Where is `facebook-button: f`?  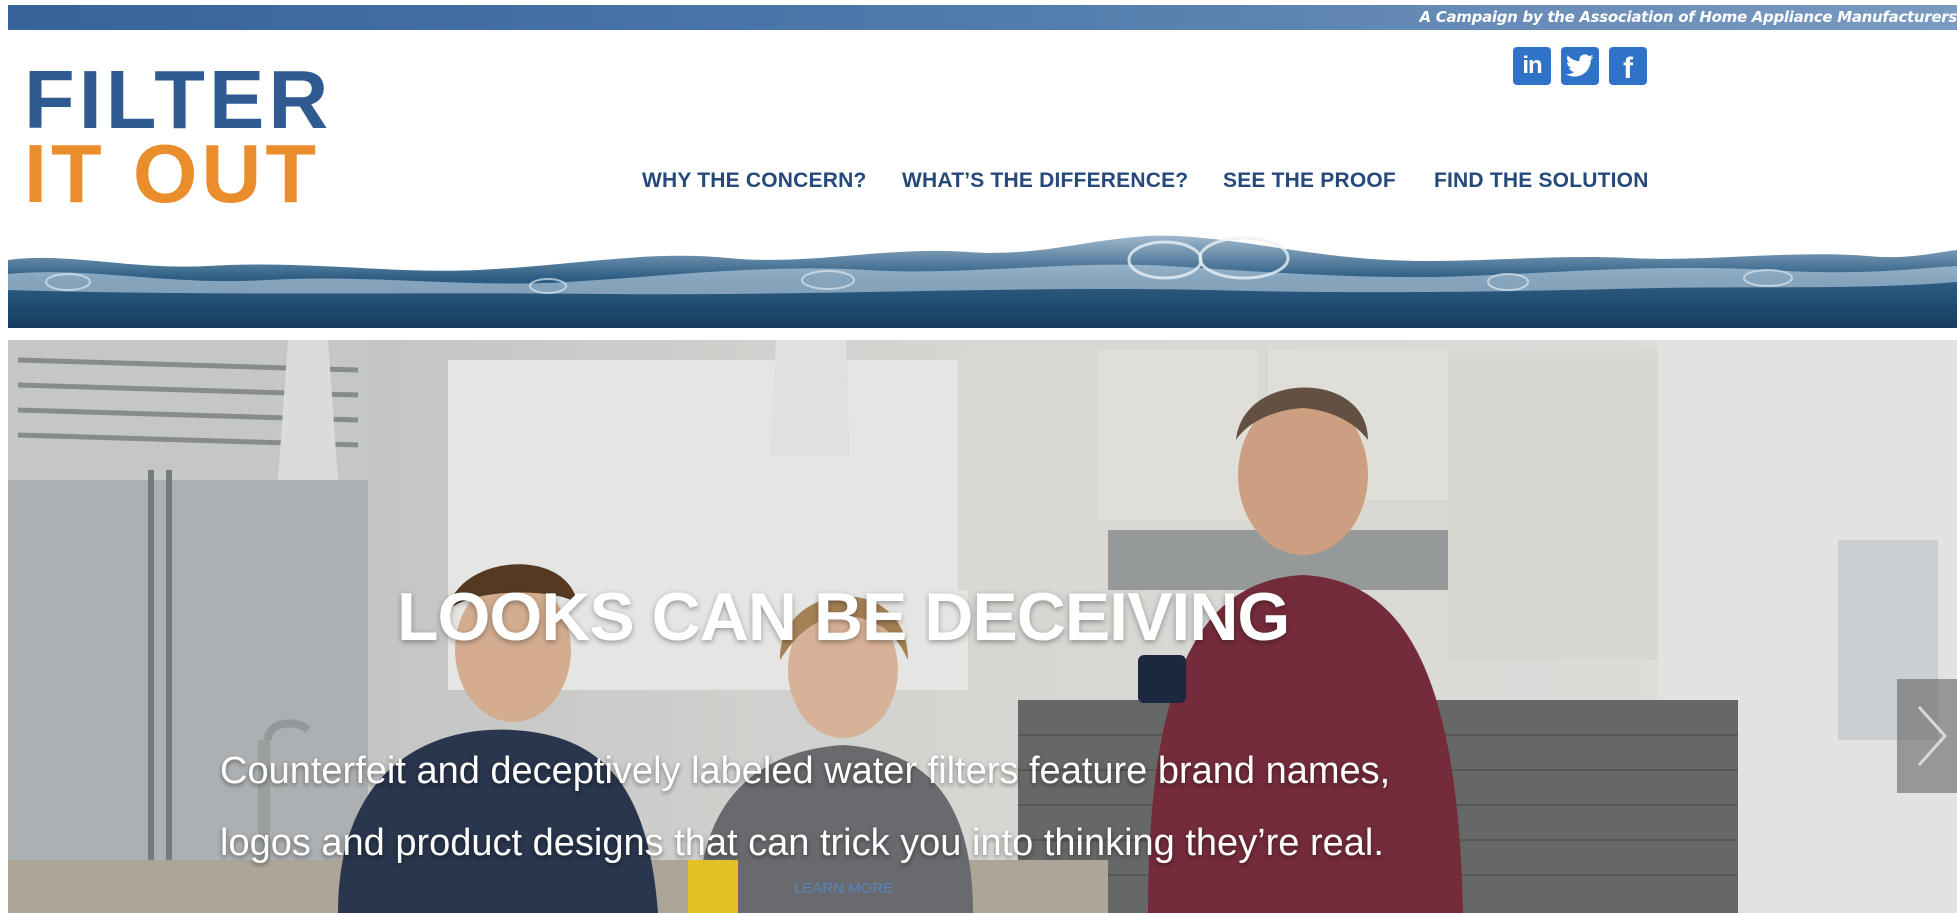
facebook-button: f is located at coordinates (1628, 66).